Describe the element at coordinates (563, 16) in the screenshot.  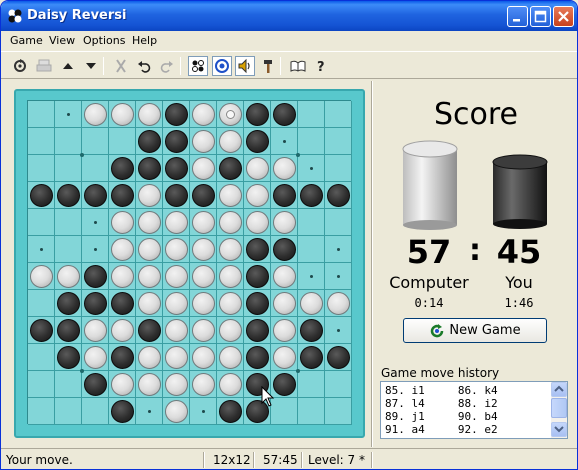
I see `close-button` at that location.